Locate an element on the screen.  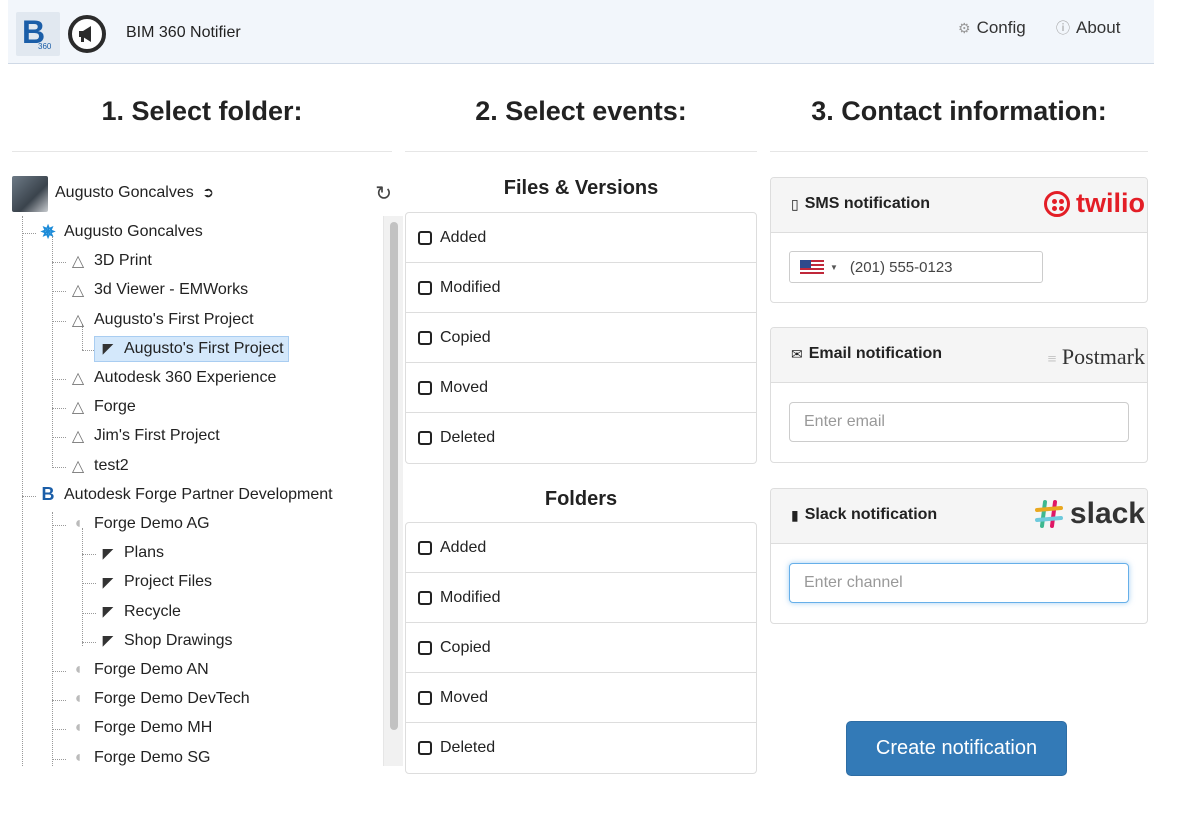
tree-item: △ Forge is located at coordinates (101, 407).